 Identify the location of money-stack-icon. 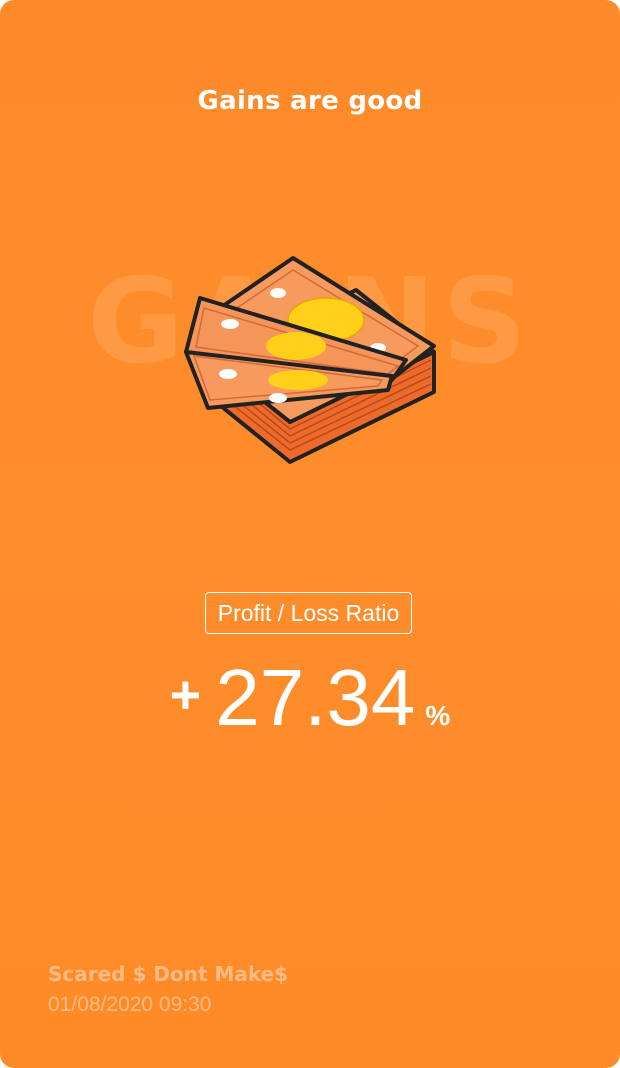
(310, 360).